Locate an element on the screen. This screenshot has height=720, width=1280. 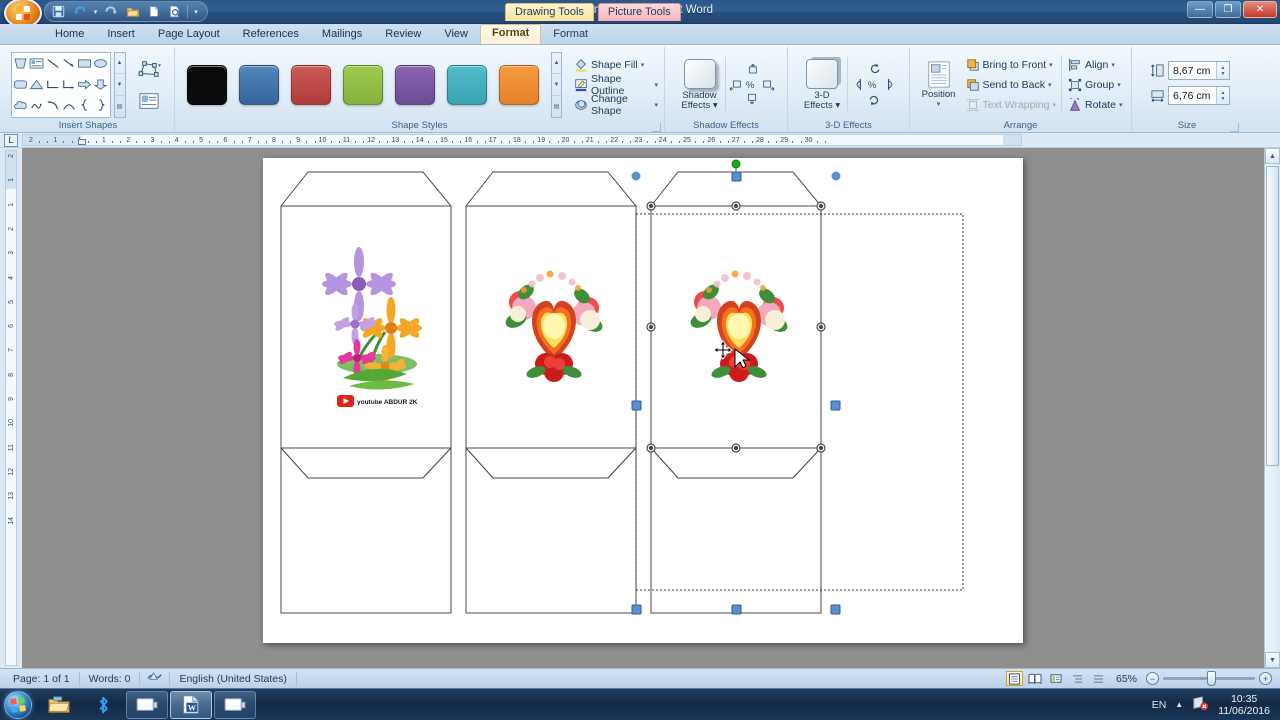
redo-icon is located at coordinates (111, 12).